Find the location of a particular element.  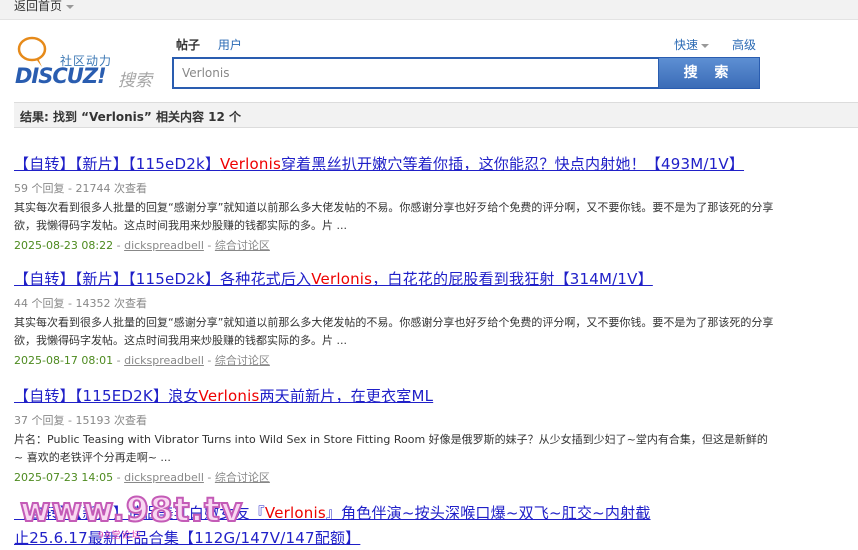

post-title-suffix: 穿着黑丝扒开嫩穴等着你插，这你能忍？快点内射她！【493M/1V】 is located at coordinates (512, 164).